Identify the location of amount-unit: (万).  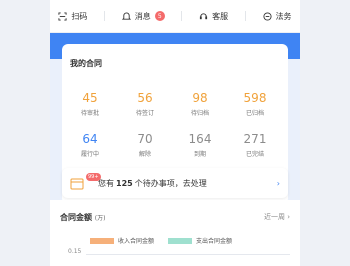
(100, 218).